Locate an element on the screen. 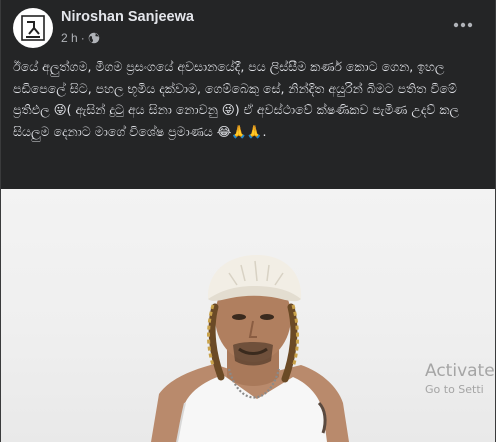  avatar-logo-icon is located at coordinates (33, 28).